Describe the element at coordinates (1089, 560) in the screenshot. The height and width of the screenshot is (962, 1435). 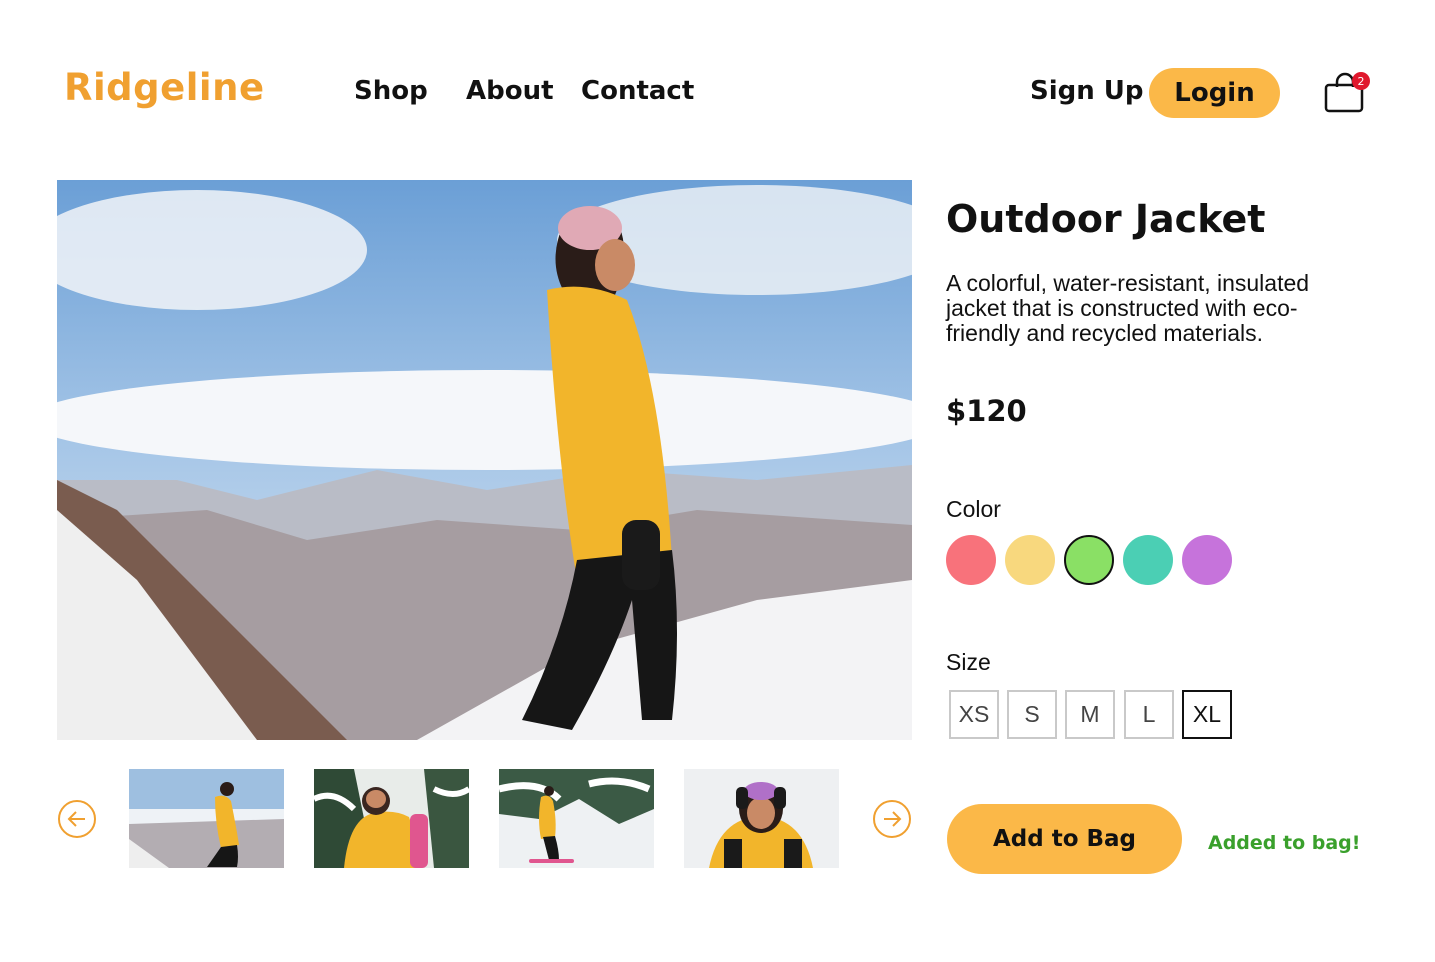
I see `color-swatch-green` at that location.